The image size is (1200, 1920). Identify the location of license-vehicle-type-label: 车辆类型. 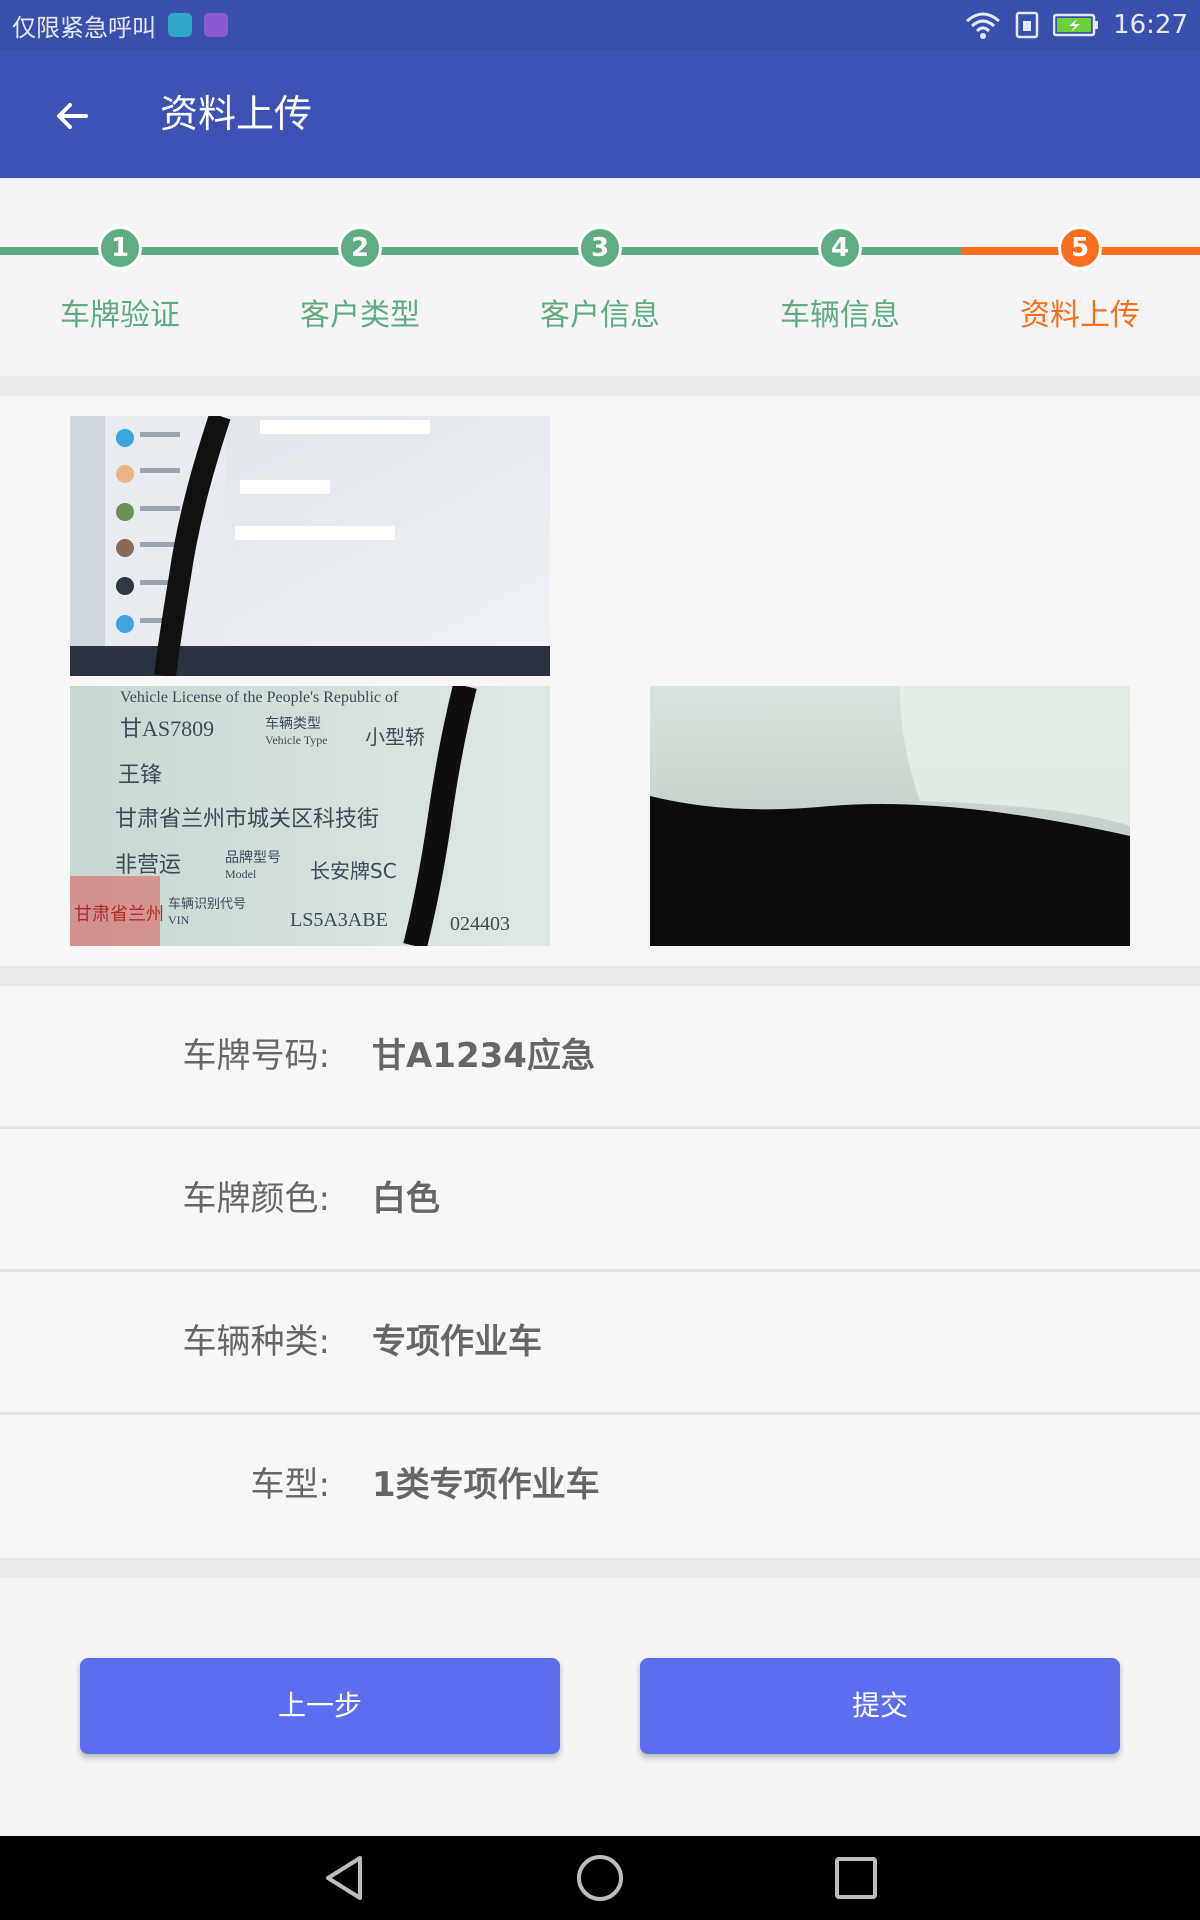
(293, 723).